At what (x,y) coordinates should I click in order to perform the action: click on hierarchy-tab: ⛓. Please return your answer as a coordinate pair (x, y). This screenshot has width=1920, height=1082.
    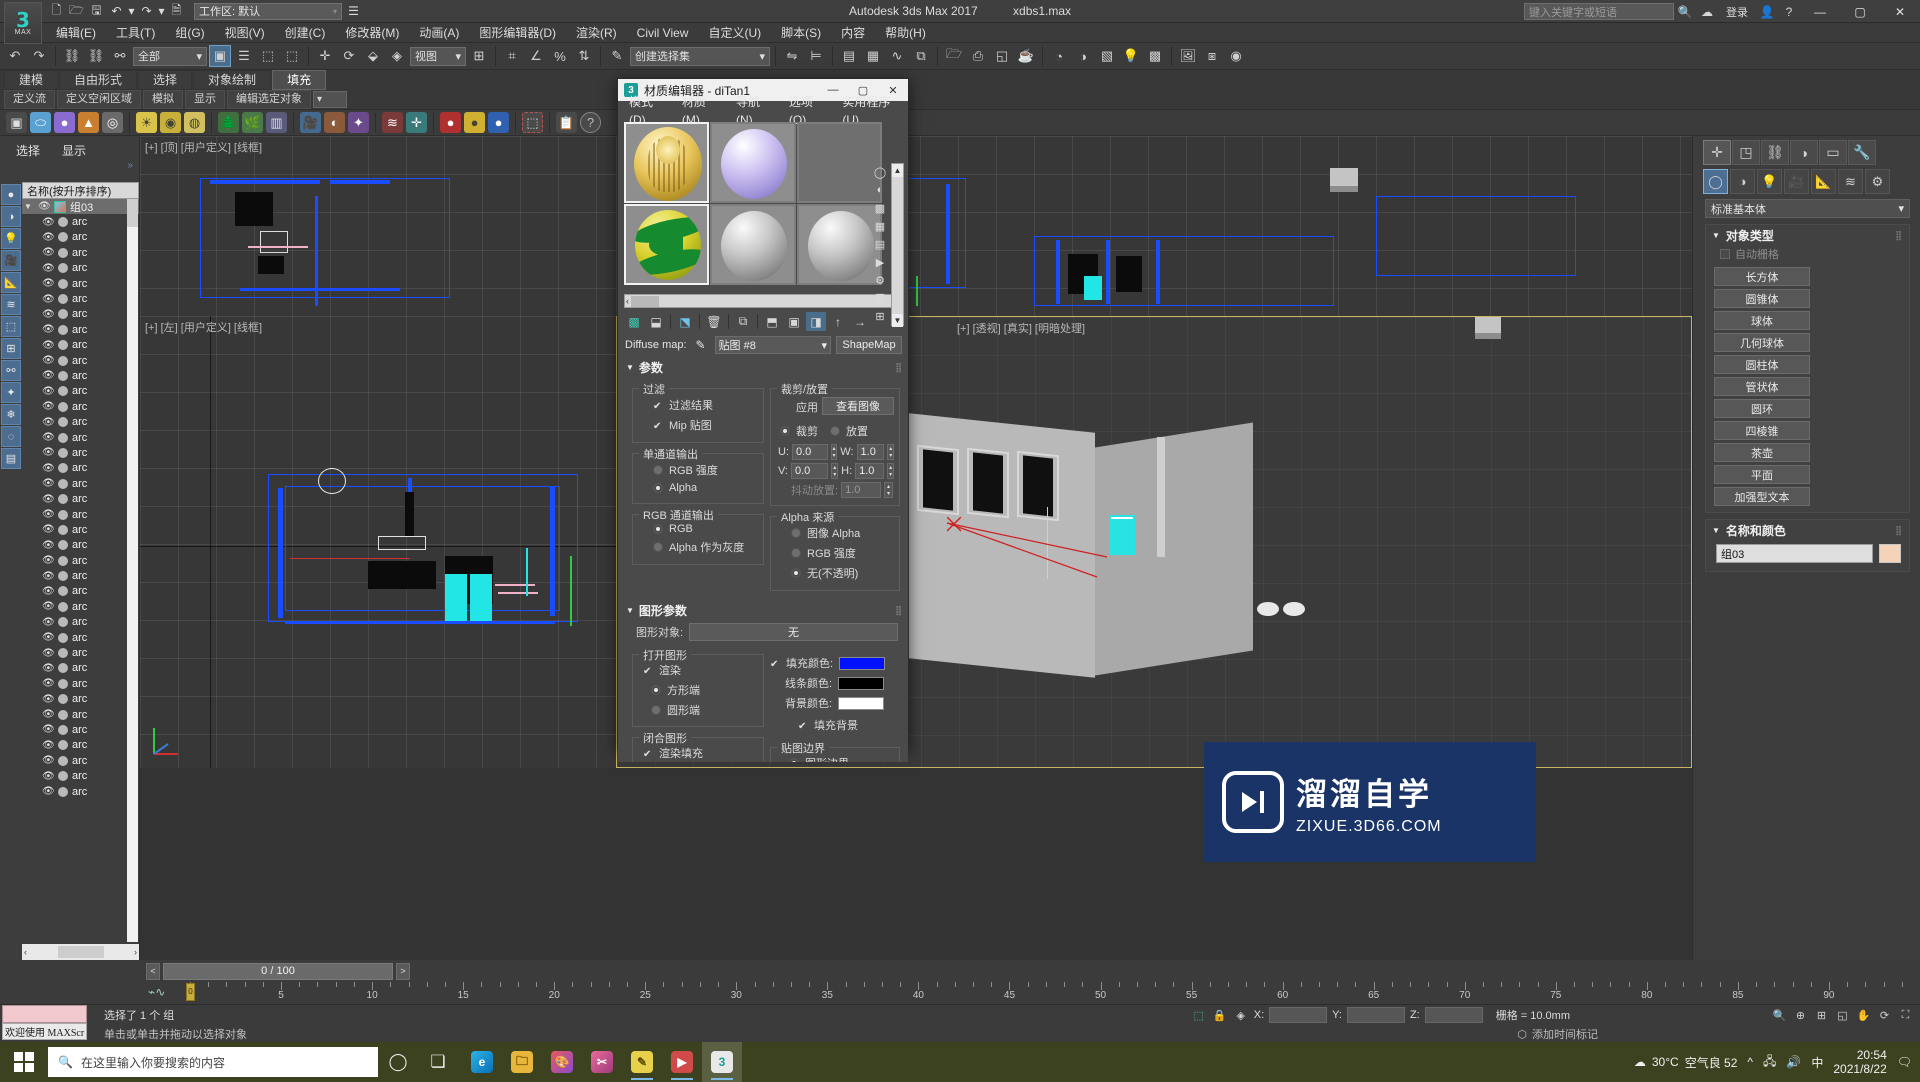
    Looking at the image, I should click on (1775, 152).